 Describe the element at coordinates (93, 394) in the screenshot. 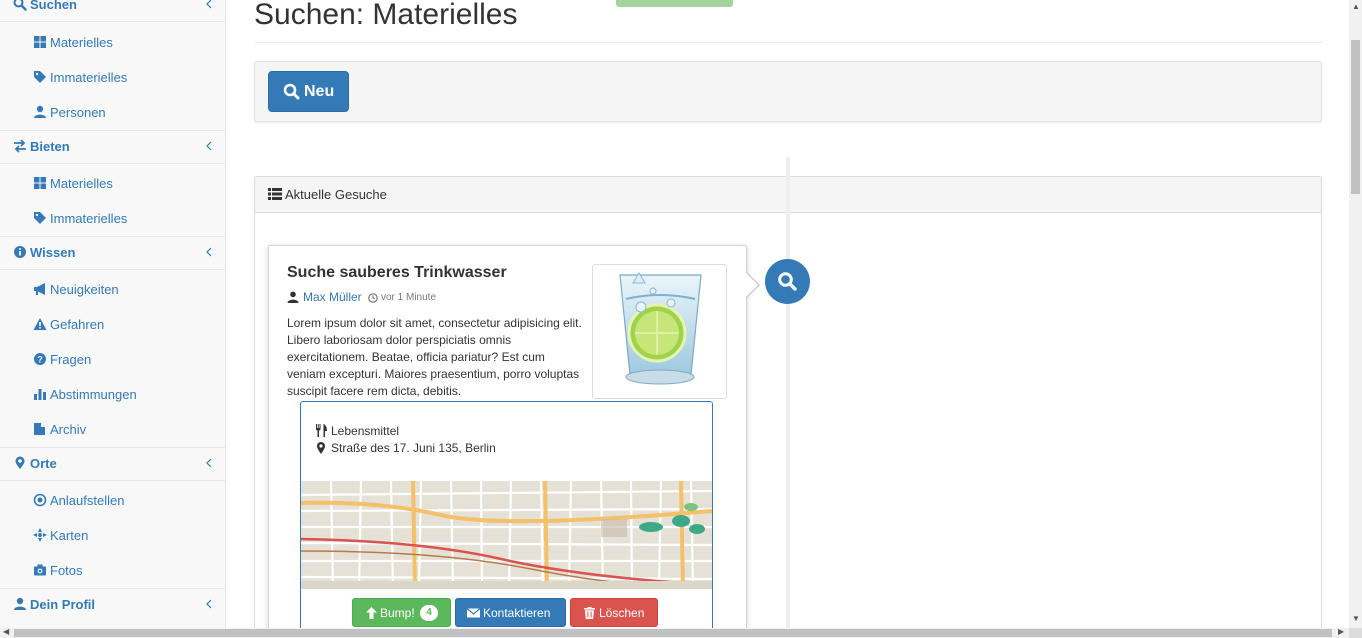

I see `sidebar-item-label: Abstimmungen` at that location.